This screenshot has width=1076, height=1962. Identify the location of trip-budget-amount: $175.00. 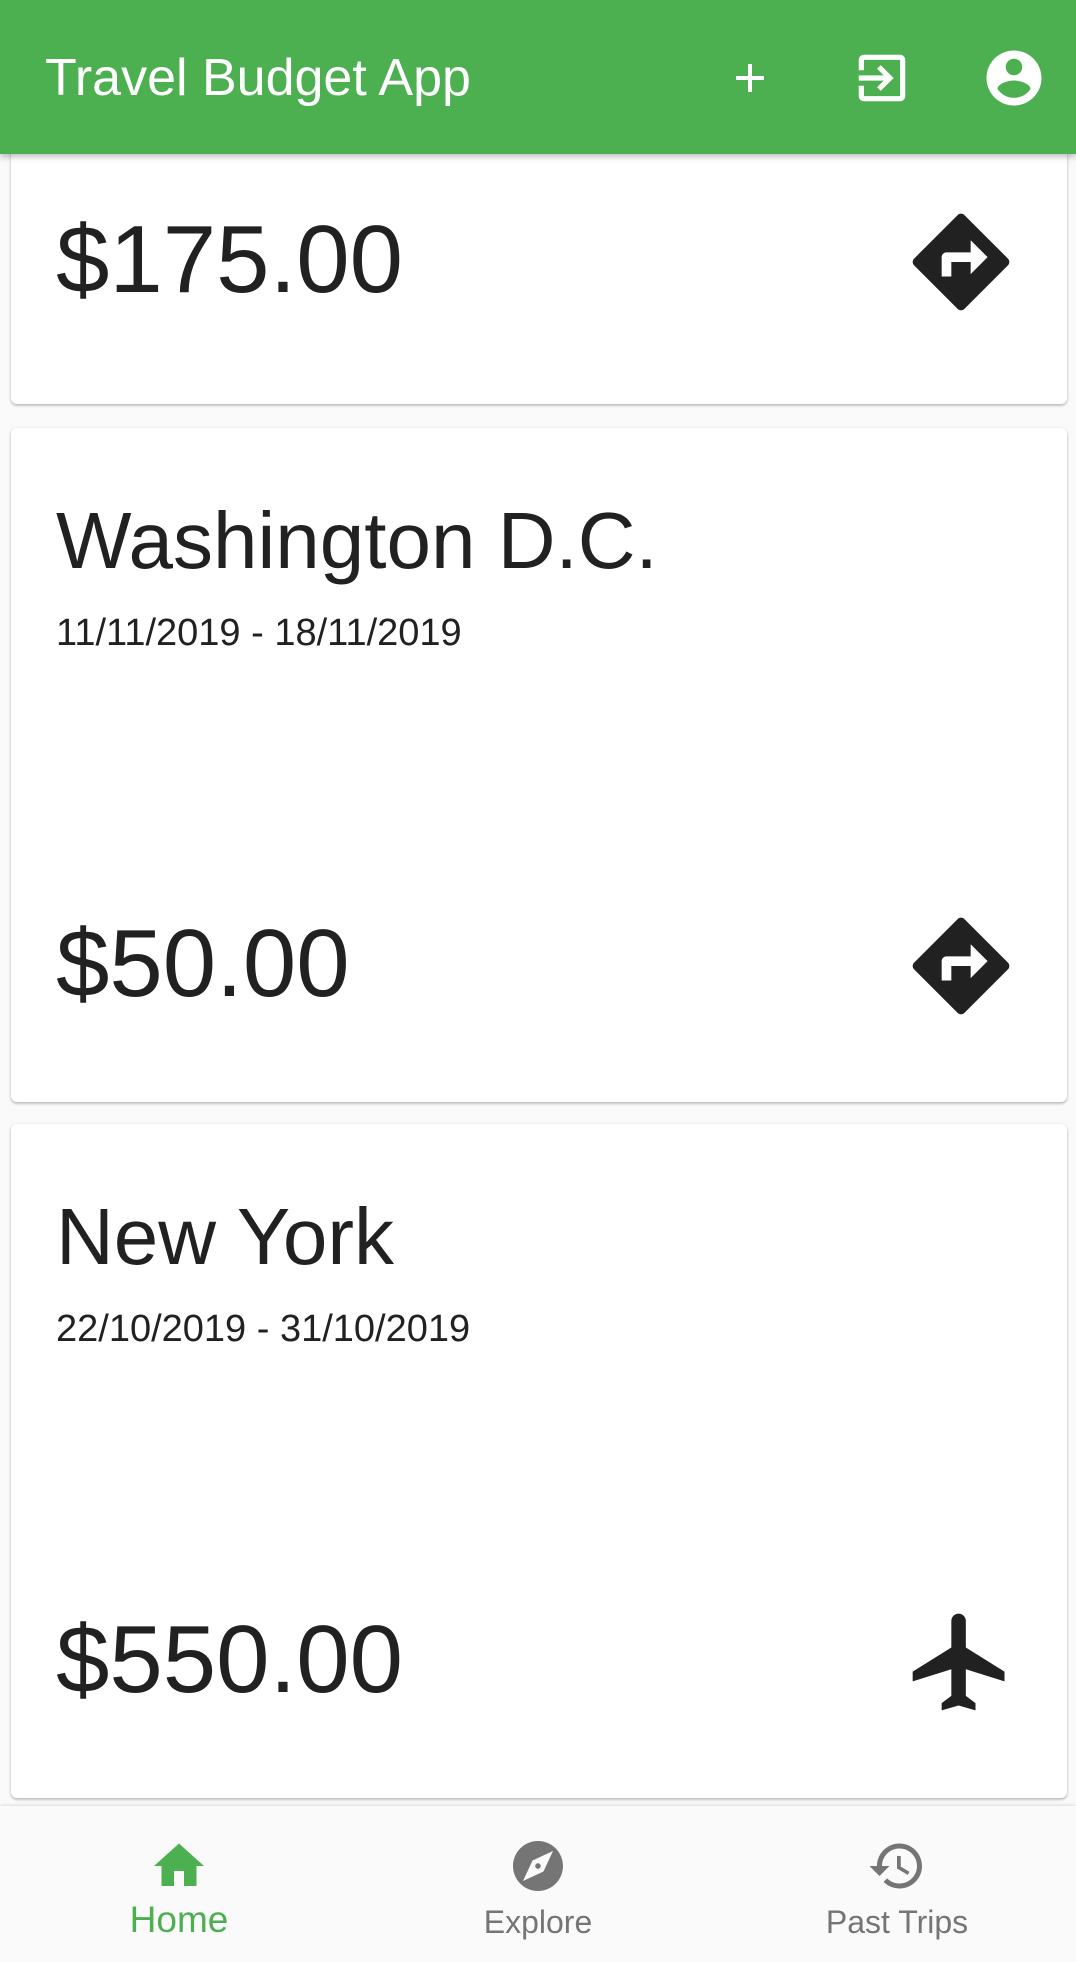
(230, 259).